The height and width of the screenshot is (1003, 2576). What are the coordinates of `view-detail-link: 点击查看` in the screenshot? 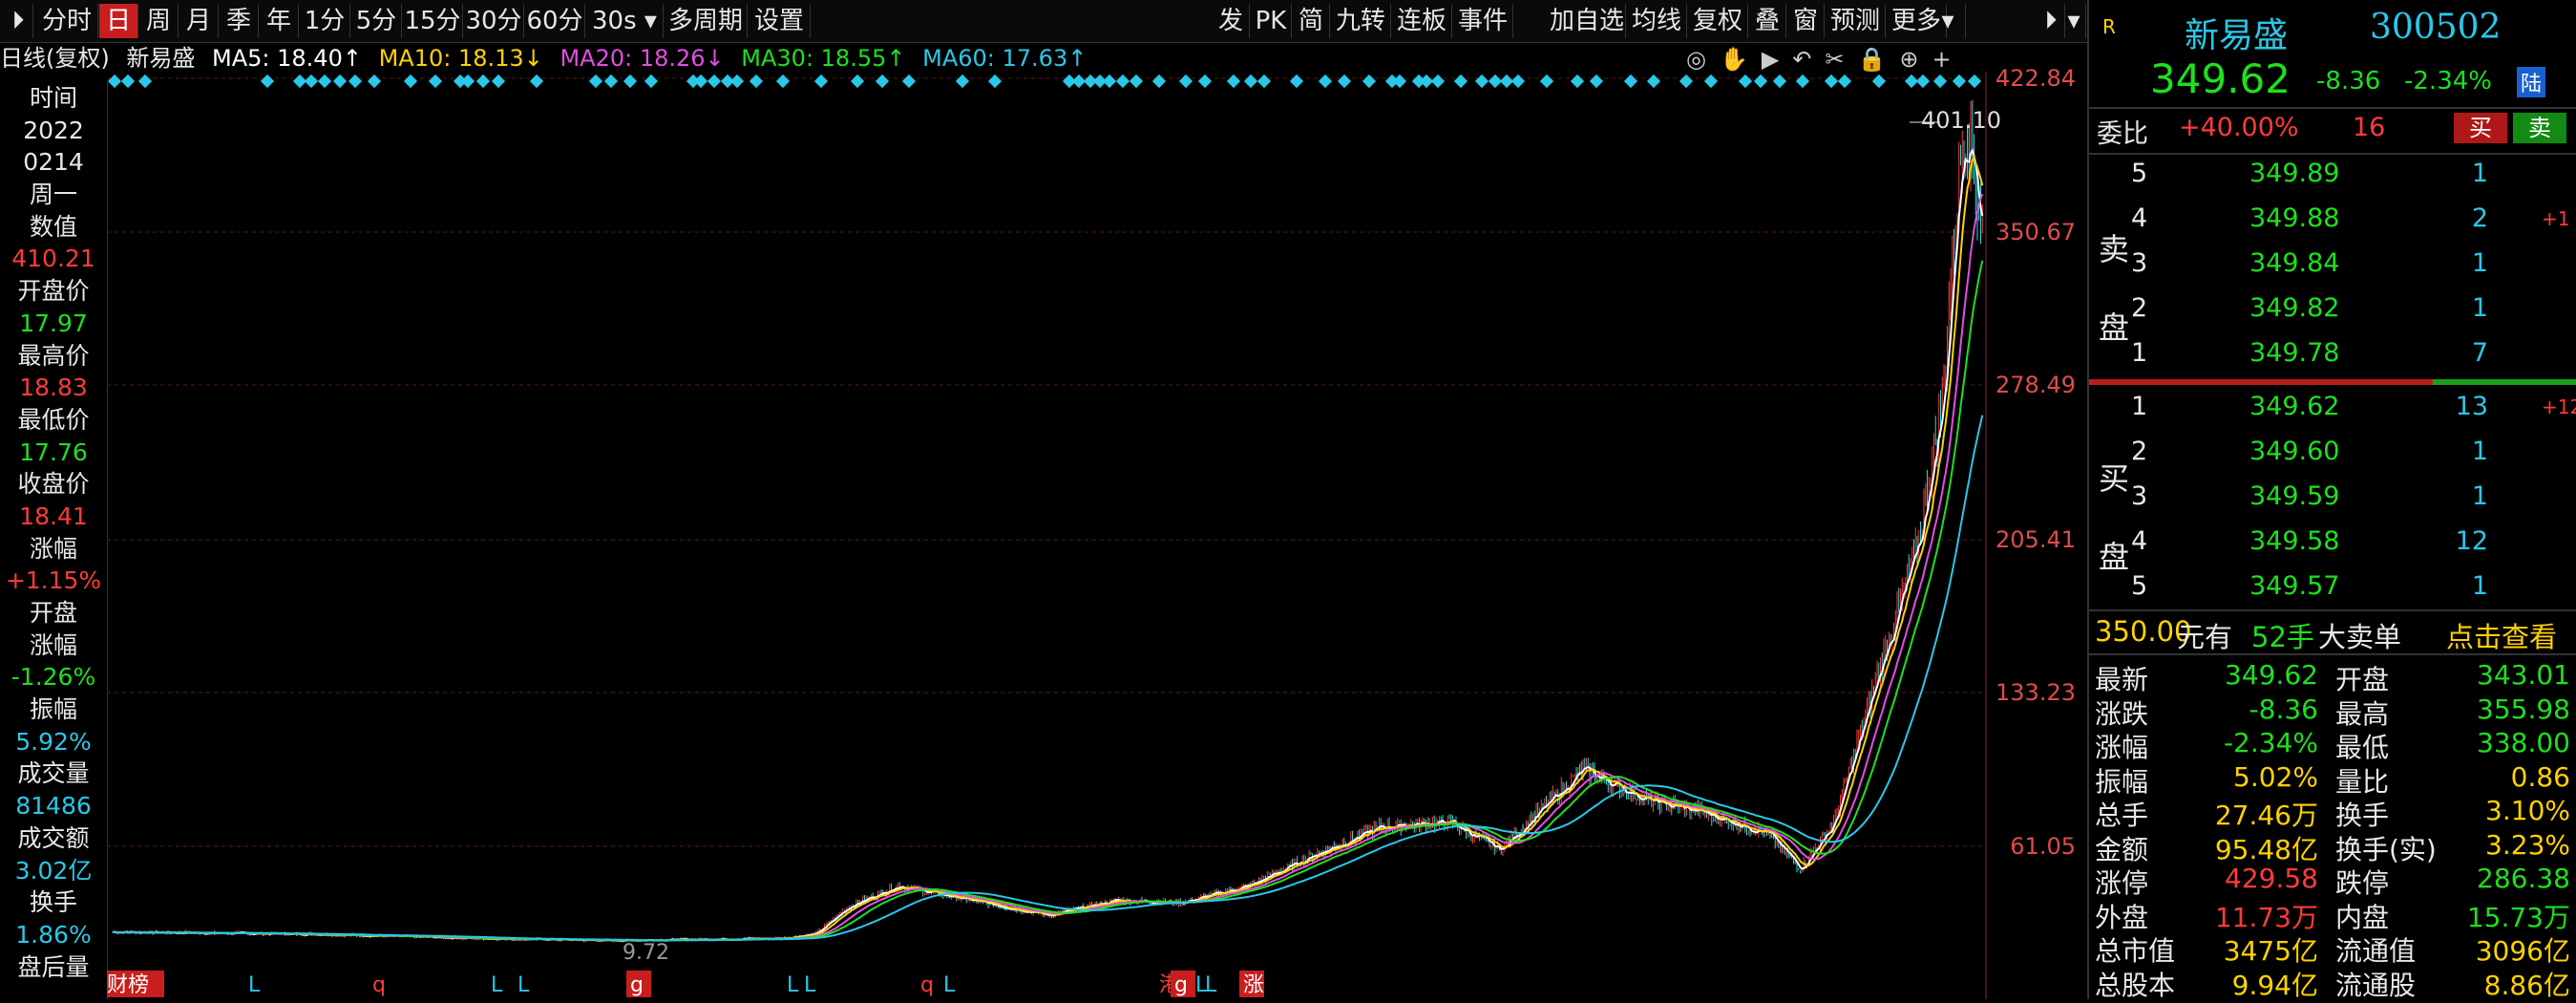 It's located at (2501, 635).